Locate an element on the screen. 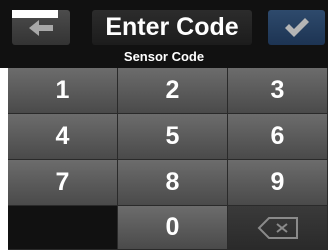 This screenshot has width=328, height=250. checkmark-icon is located at coordinates (296, 27).